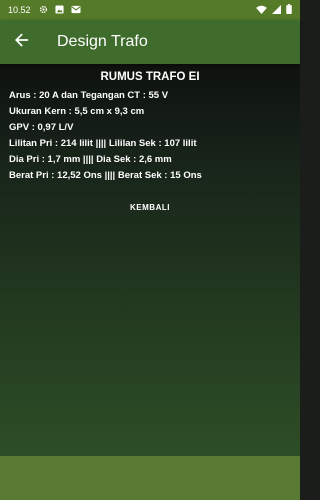 The width and height of the screenshot is (320, 500). I want to click on result-gpv: GPV : 0,97 L/V, so click(41, 127).